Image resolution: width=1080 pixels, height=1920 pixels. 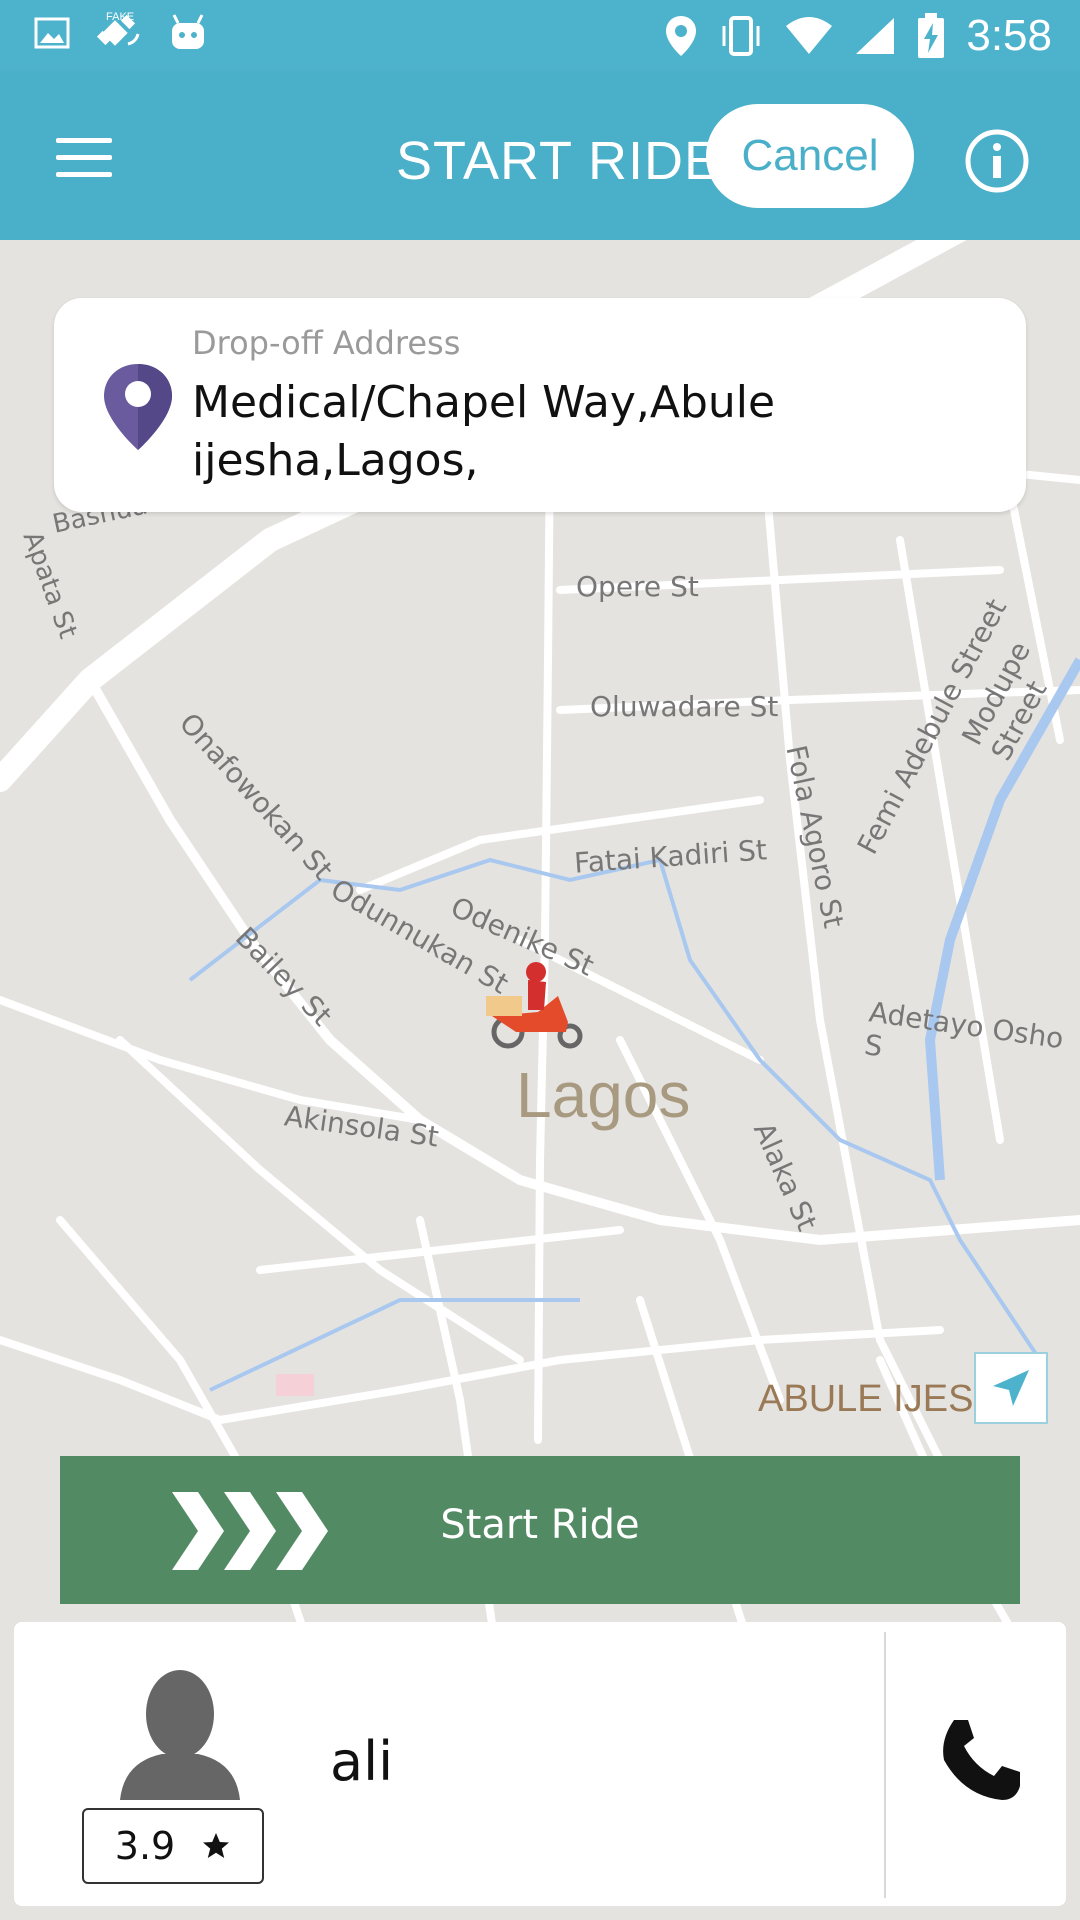 What do you see at coordinates (997, 161) in the screenshot?
I see `info-icon` at bounding box center [997, 161].